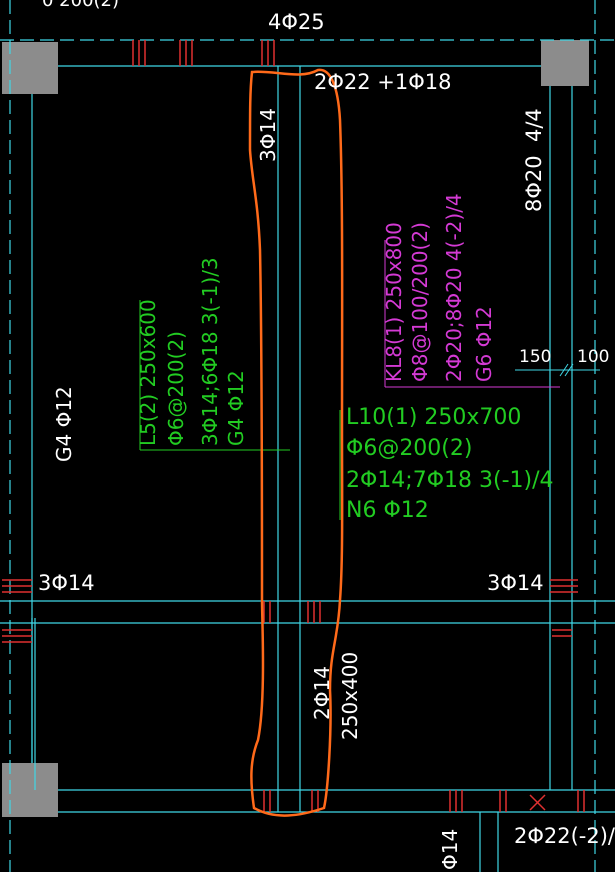 This screenshot has width=615, height=872. What do you see at coordinates (64, 424) in the screenshot?
I see `left-side-rebar-label: G4 Φ12` at bounding box center [64, 424].